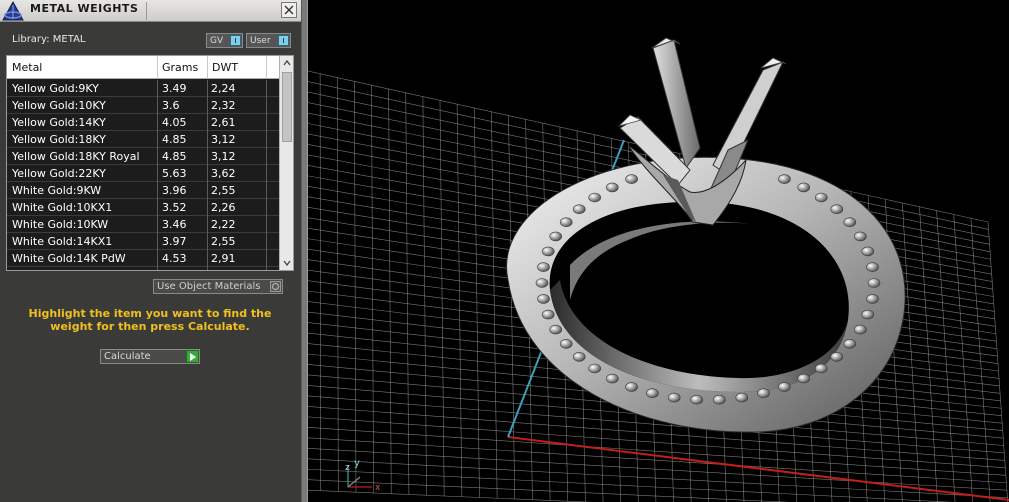 The height and width of the screenshot is (502, 1009). What do you see at coordinates (143, 207) in the screenshot?
I see `table-row: White Gold:10KX1 3.52 2,26` at bounding box center [143, 207].